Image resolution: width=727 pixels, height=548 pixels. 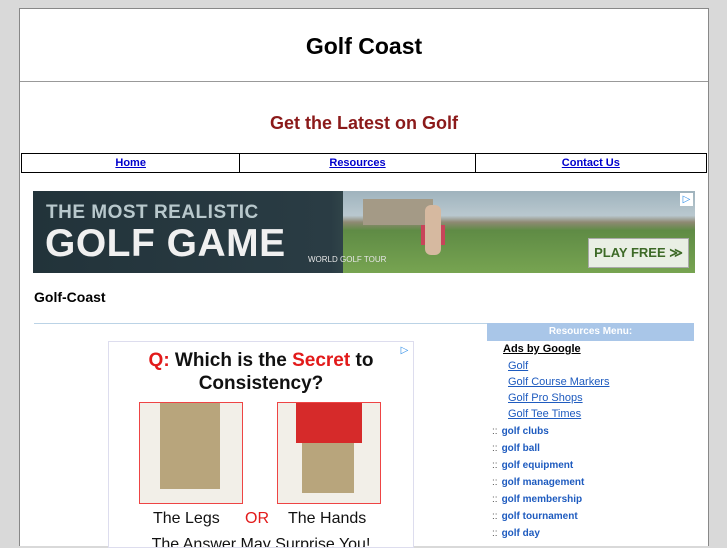 What do you see at coordinates (363, 123) in the screenshot?
I see `tagline: Get the Latest on Golf` at bounding box center [363, 123].